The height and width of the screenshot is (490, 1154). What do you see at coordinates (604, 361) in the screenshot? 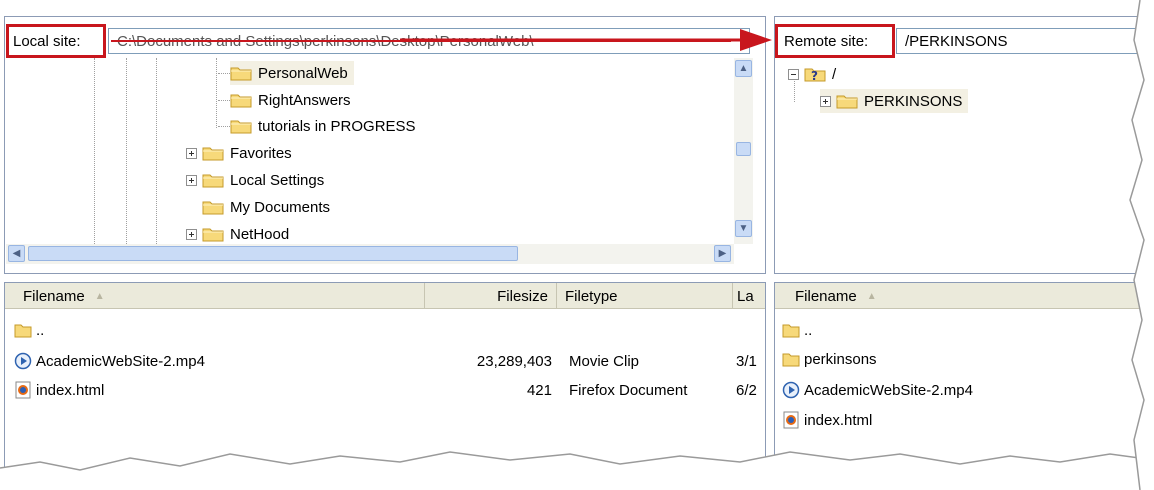
I see `file-type: Movie Clip` at bounding box center [604, 361].